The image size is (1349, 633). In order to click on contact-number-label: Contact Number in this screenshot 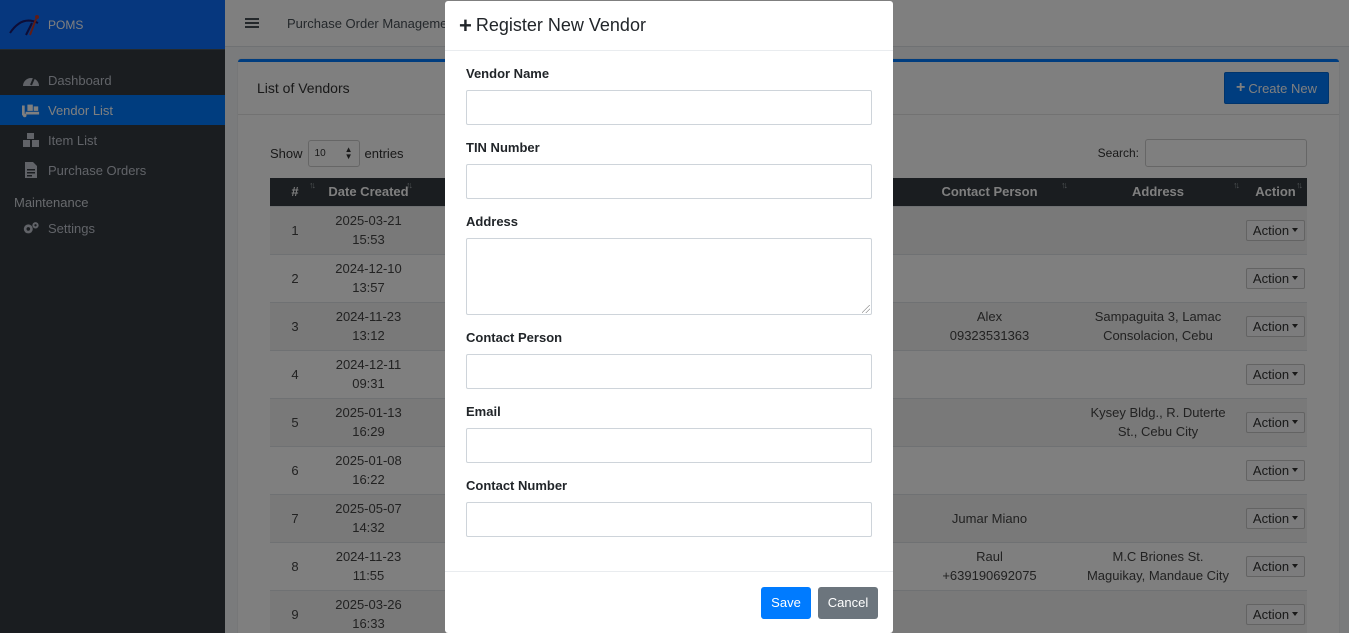, I will do `click(517, 485)`.